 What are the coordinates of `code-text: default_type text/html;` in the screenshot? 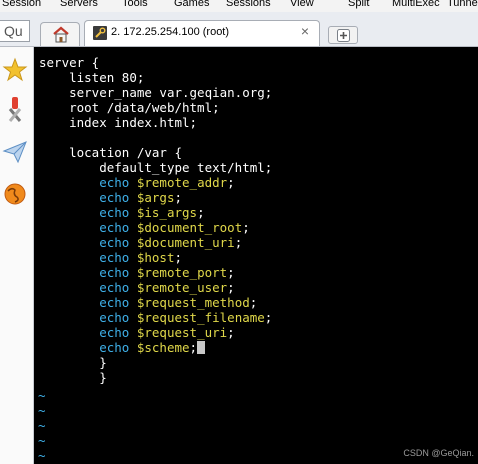 It's located at (186, 167).